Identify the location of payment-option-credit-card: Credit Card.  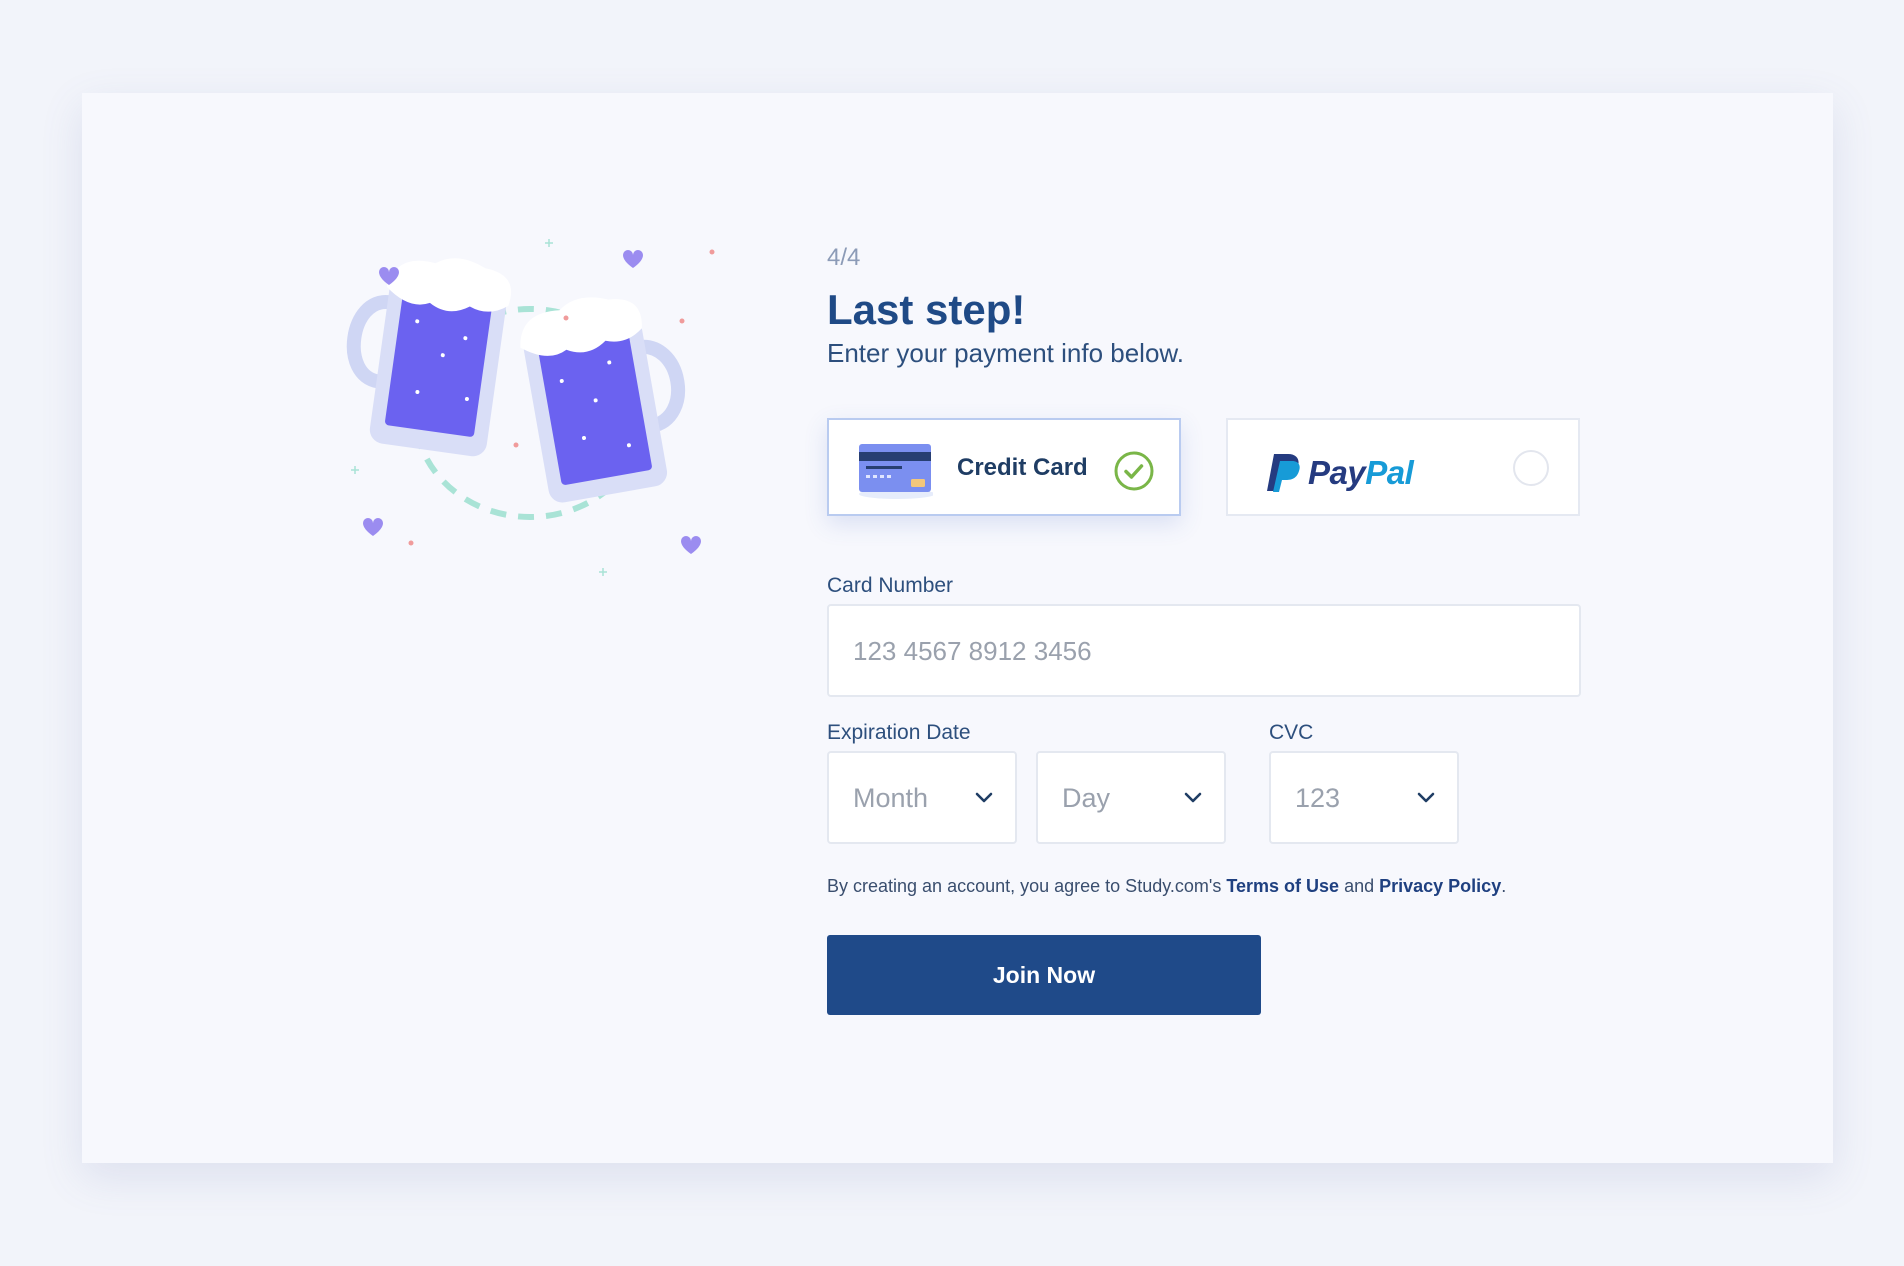
(1004, 467).